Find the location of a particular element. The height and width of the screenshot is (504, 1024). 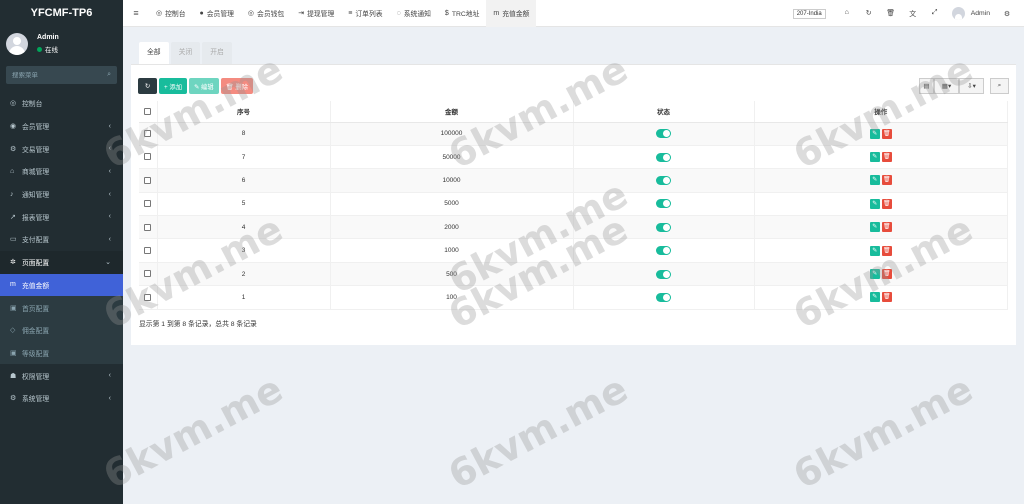

column-header-id: 序号 is located at coordinates (244, 112).